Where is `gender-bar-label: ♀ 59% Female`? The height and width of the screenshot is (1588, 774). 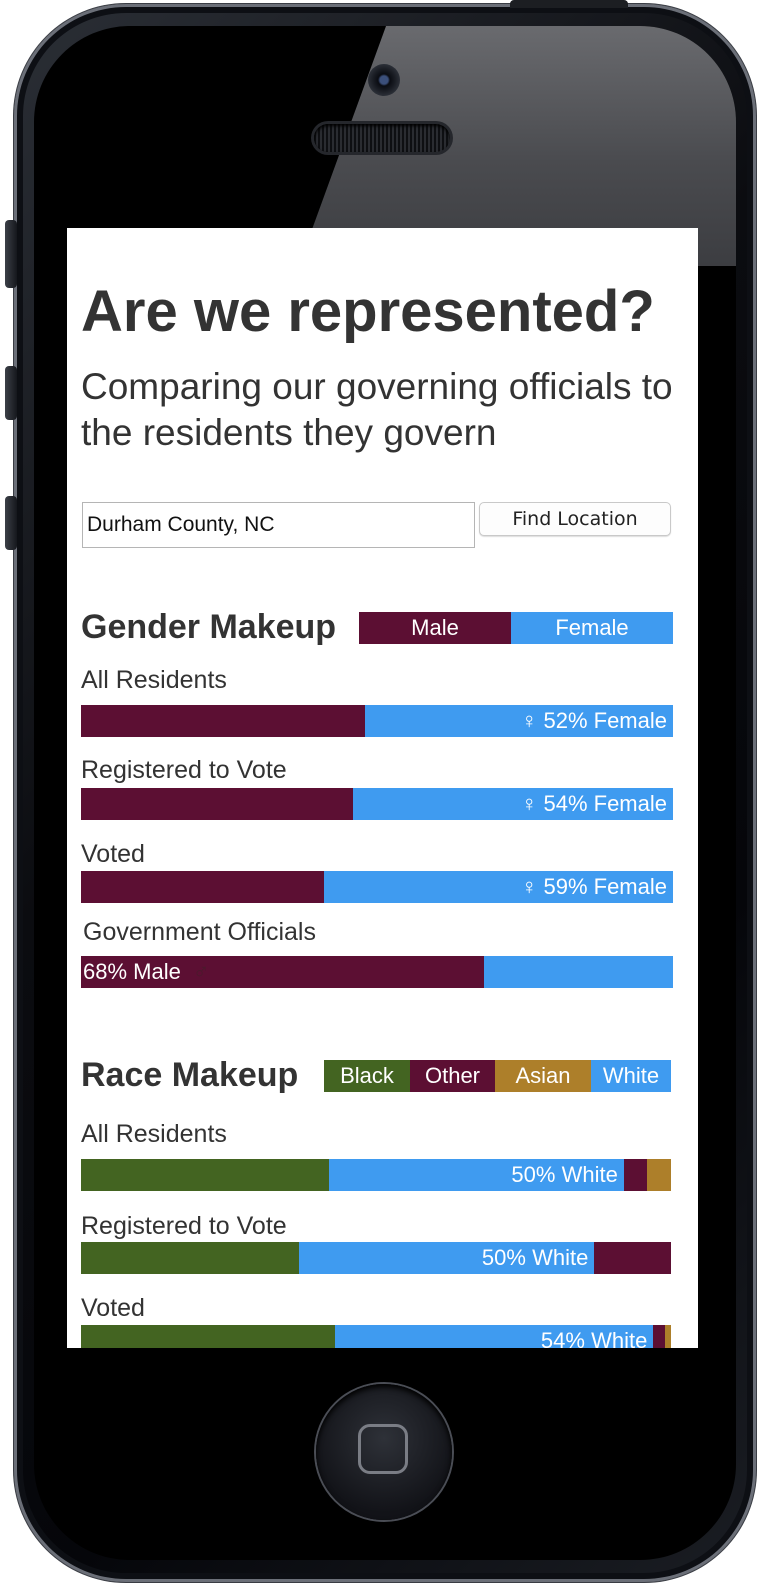
gender-bar-label: ♀ 59% Female is located at coordinates (591, 887).